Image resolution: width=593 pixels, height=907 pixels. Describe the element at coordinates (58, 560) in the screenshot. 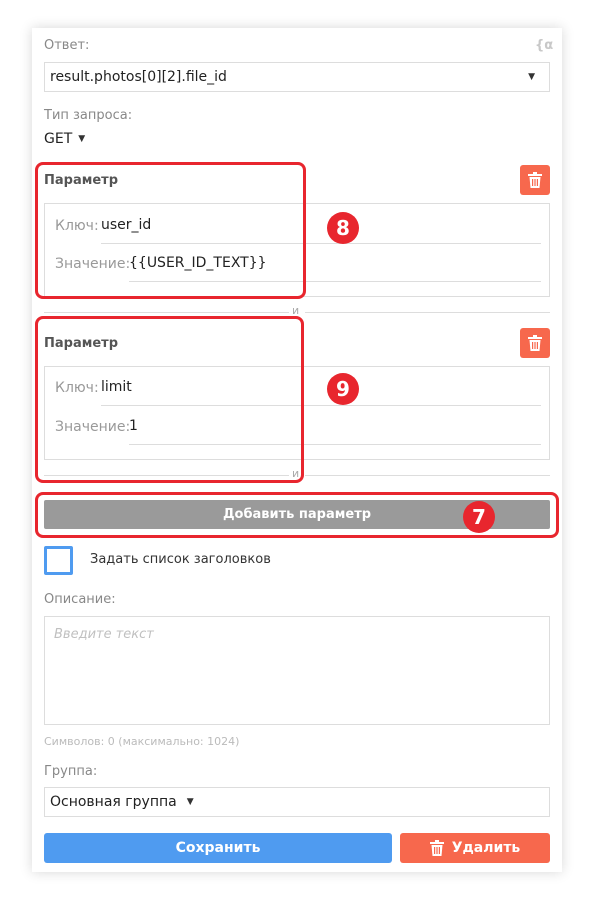

I see `headers-checkbox` at that location.